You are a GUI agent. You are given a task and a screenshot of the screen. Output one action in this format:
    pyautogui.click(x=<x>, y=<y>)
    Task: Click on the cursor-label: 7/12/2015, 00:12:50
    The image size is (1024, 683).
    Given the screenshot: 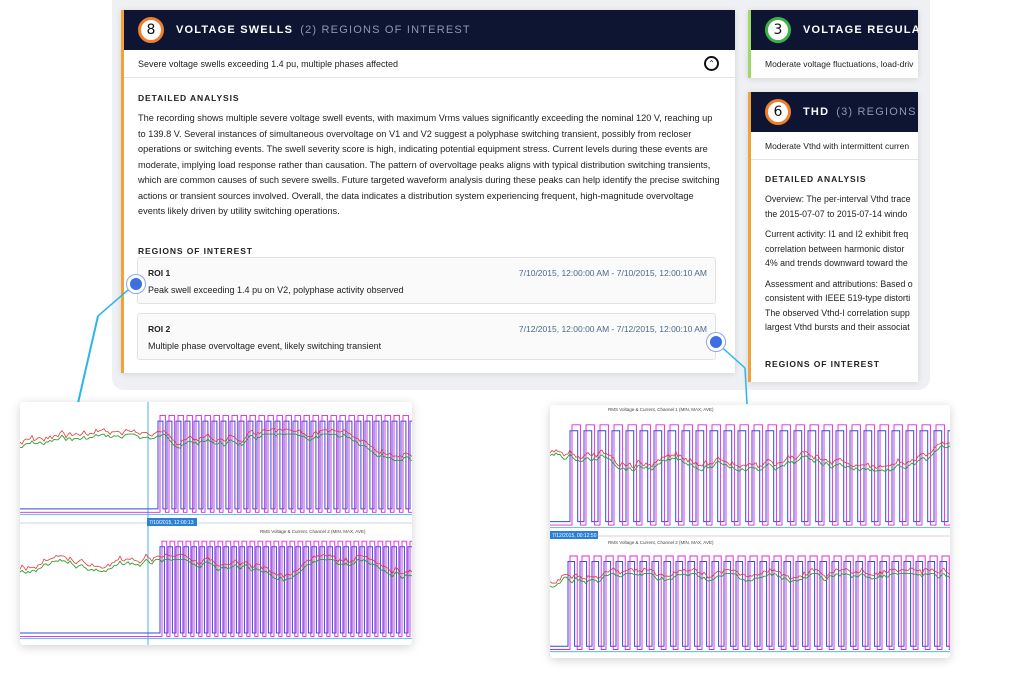 What is the action you would take?
    pyautogui.click(x=574, y=536)
    